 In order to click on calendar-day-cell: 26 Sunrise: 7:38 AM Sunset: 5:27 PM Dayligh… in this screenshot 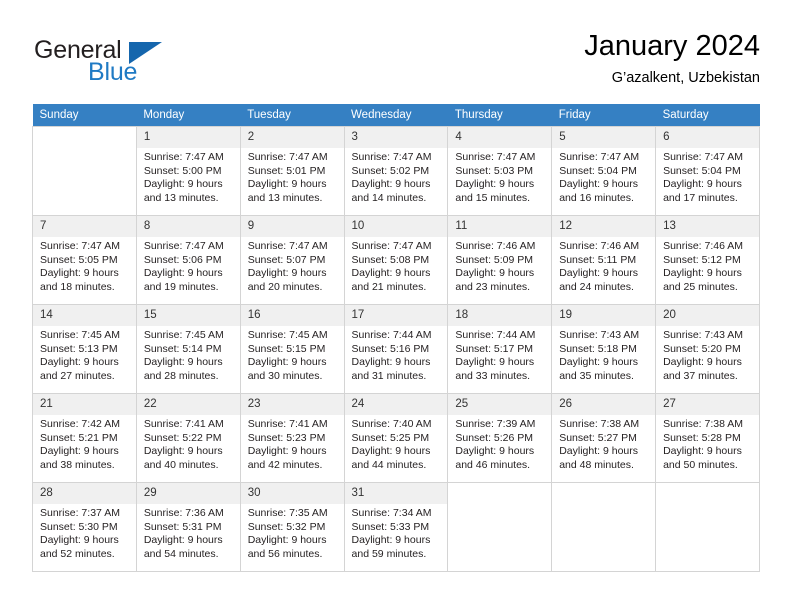, I will do `click(604, 438)`.